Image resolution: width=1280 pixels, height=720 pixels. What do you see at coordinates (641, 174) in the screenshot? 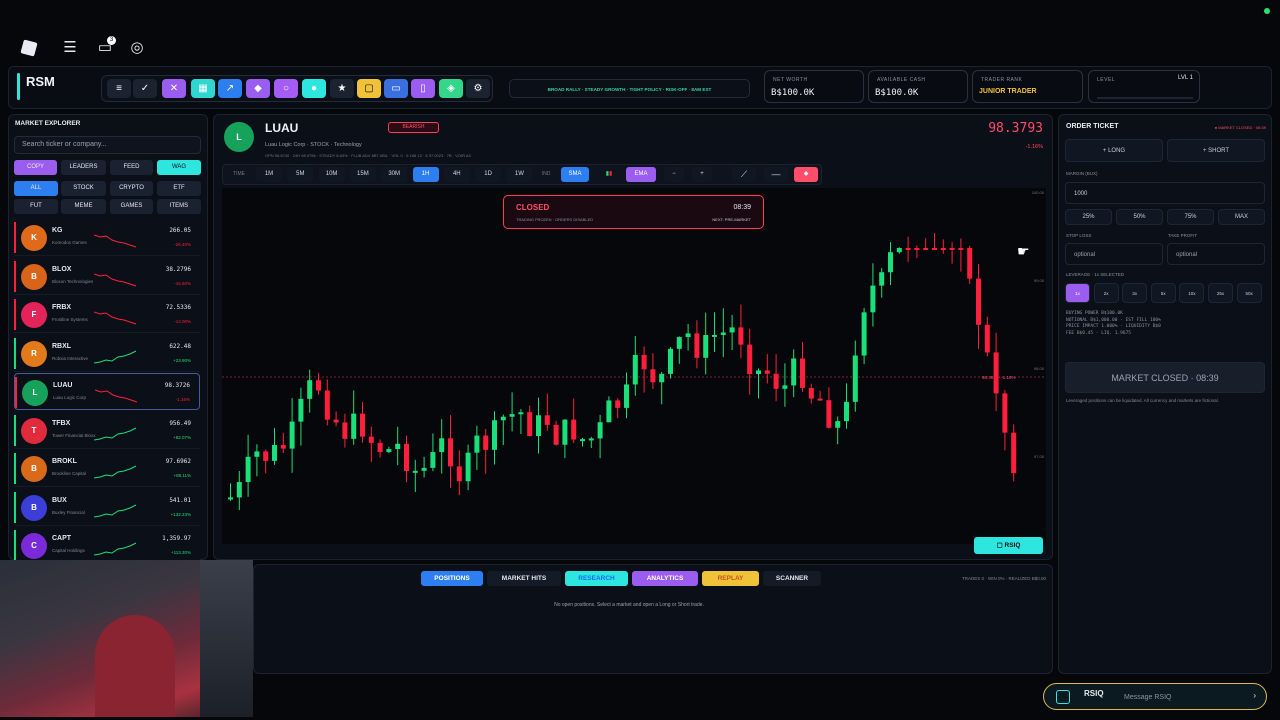
I see `ema-button: EMA` at bounding box center [641, 174].